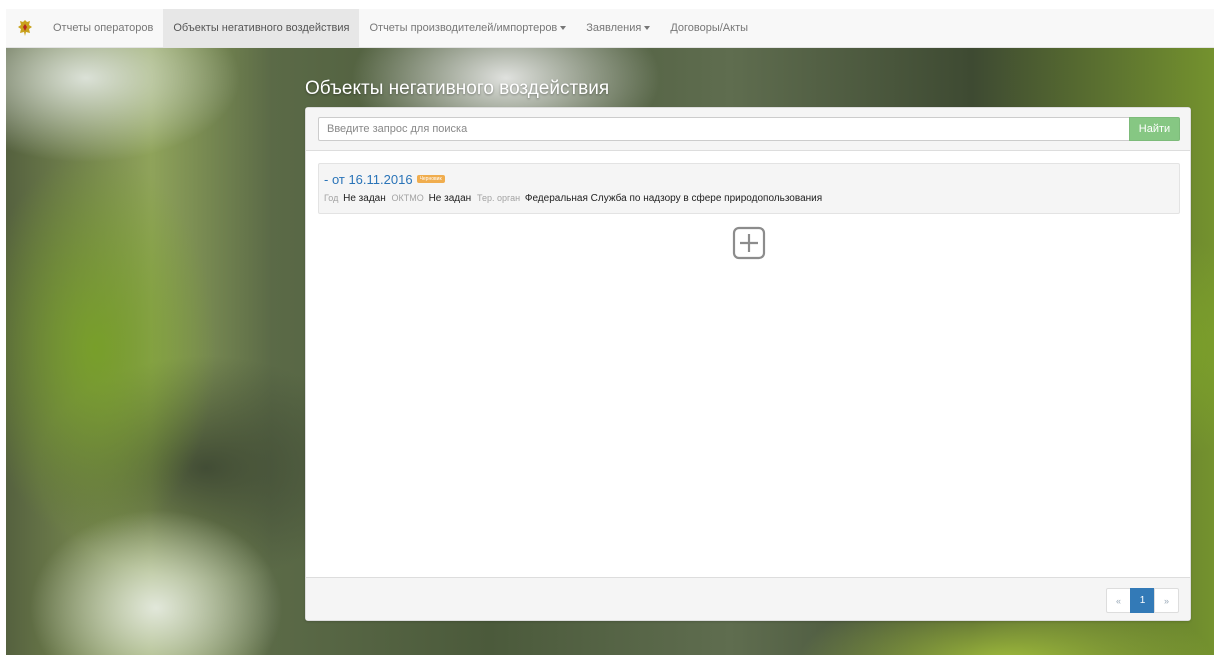 This screenshot has height=655, width=1214. What do you see at coordinates (1118, 600) in the screenshot?
I see `pagination-prev: «` at bounding box center [1118, 600].